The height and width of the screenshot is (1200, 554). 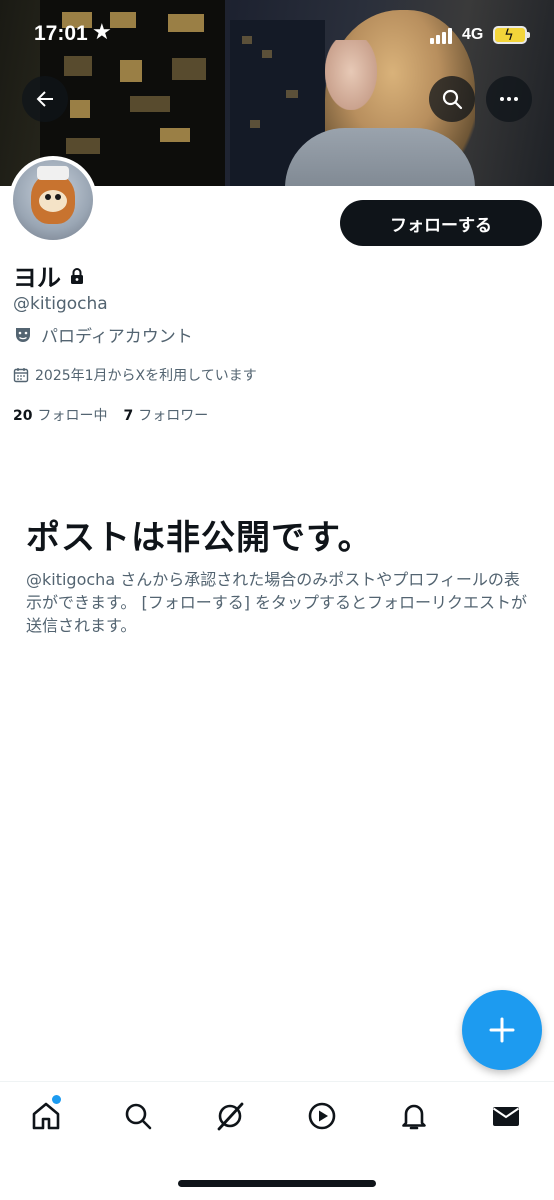 I want to click on follow-button: フォローする, so click(x=441, y=223).